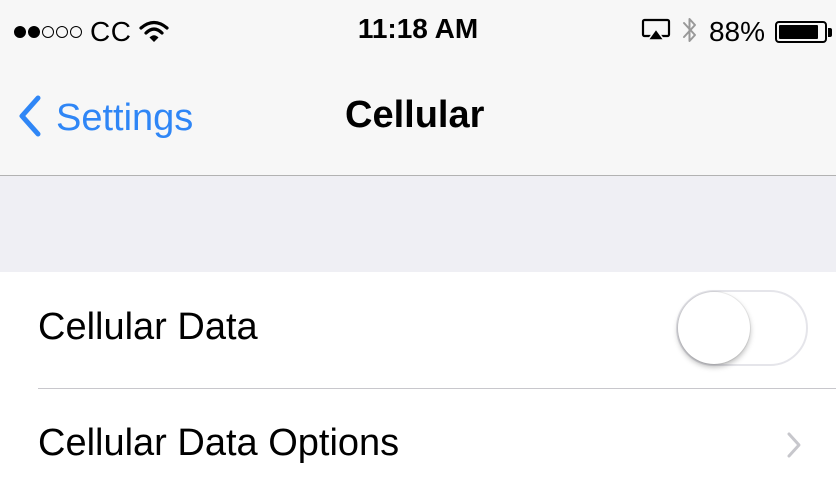  I want to click on page-title: Cellular, so click(415, 115).